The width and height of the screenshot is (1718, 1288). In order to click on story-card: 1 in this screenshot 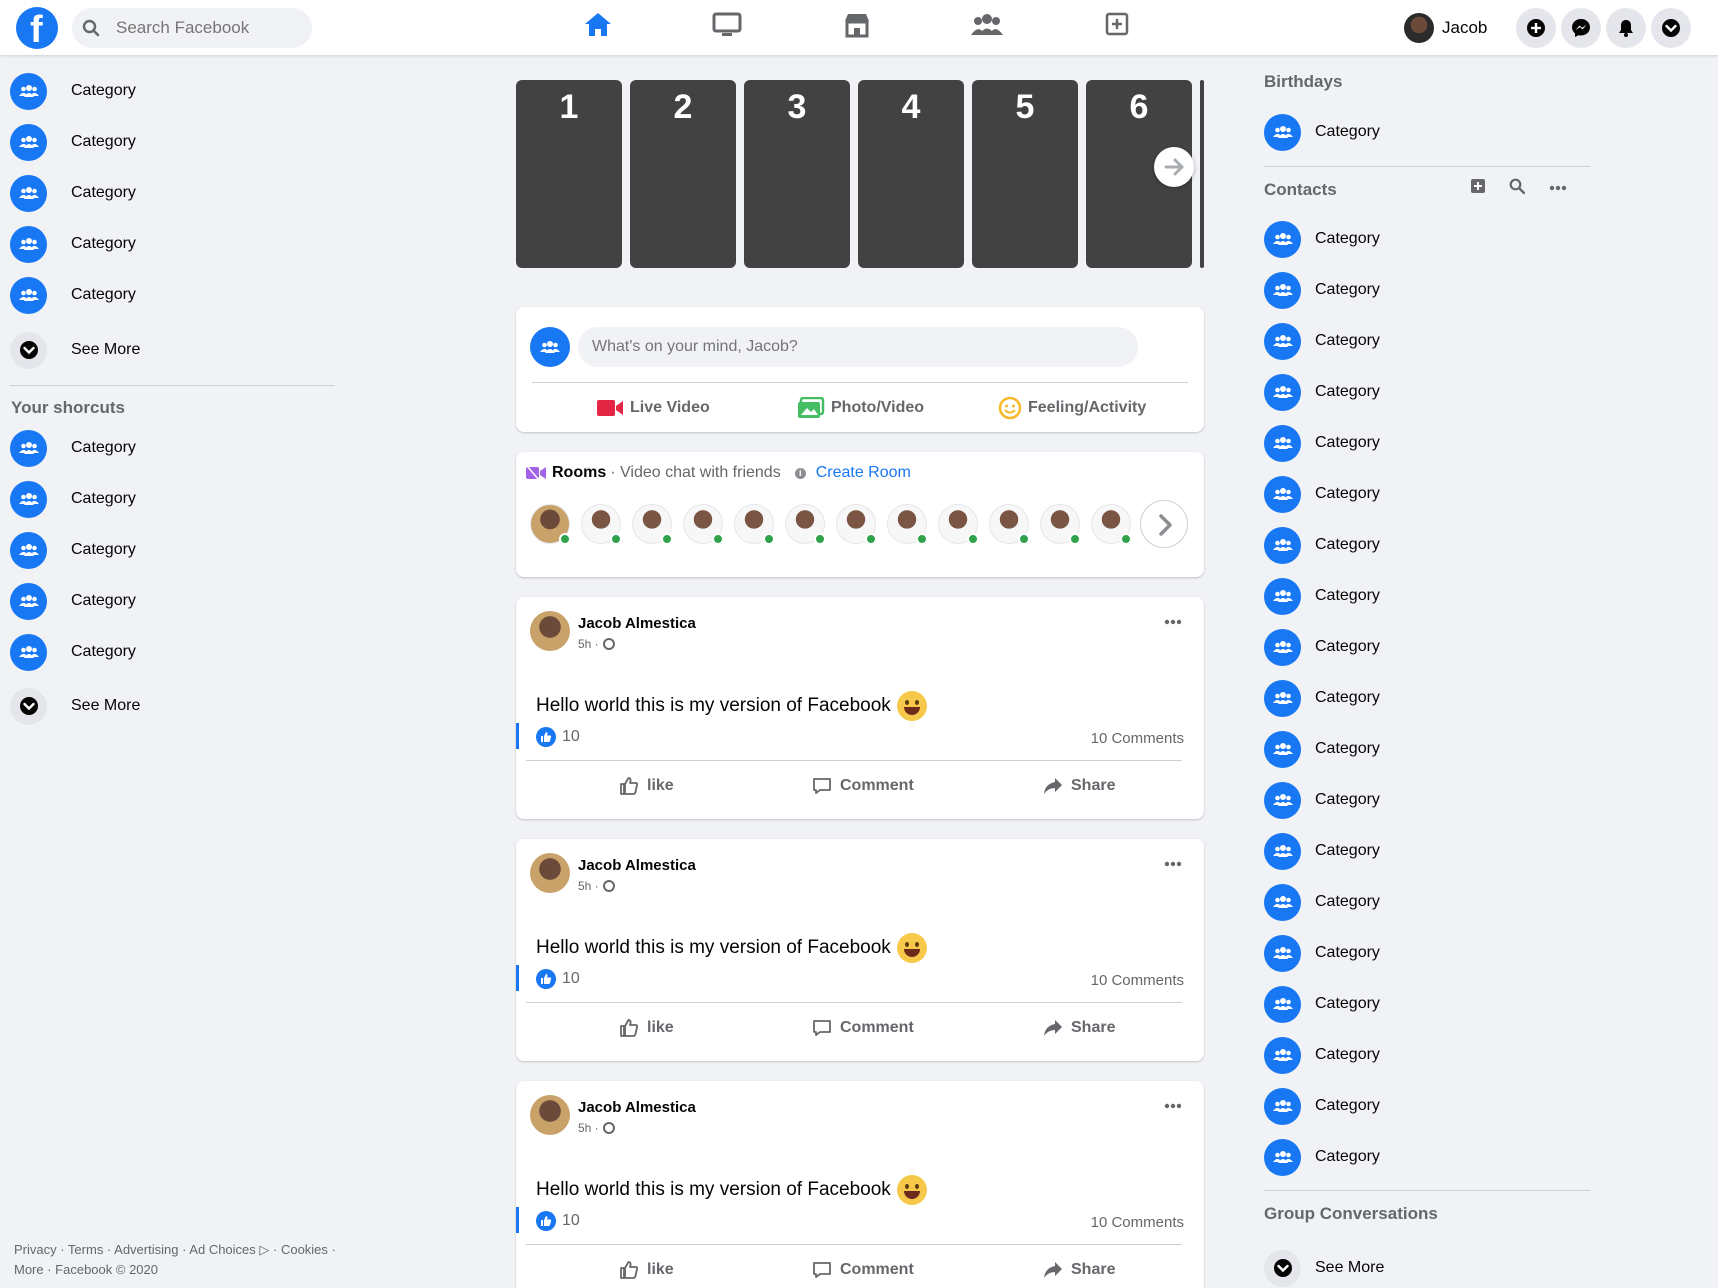, I will do `click(569, 174)`.